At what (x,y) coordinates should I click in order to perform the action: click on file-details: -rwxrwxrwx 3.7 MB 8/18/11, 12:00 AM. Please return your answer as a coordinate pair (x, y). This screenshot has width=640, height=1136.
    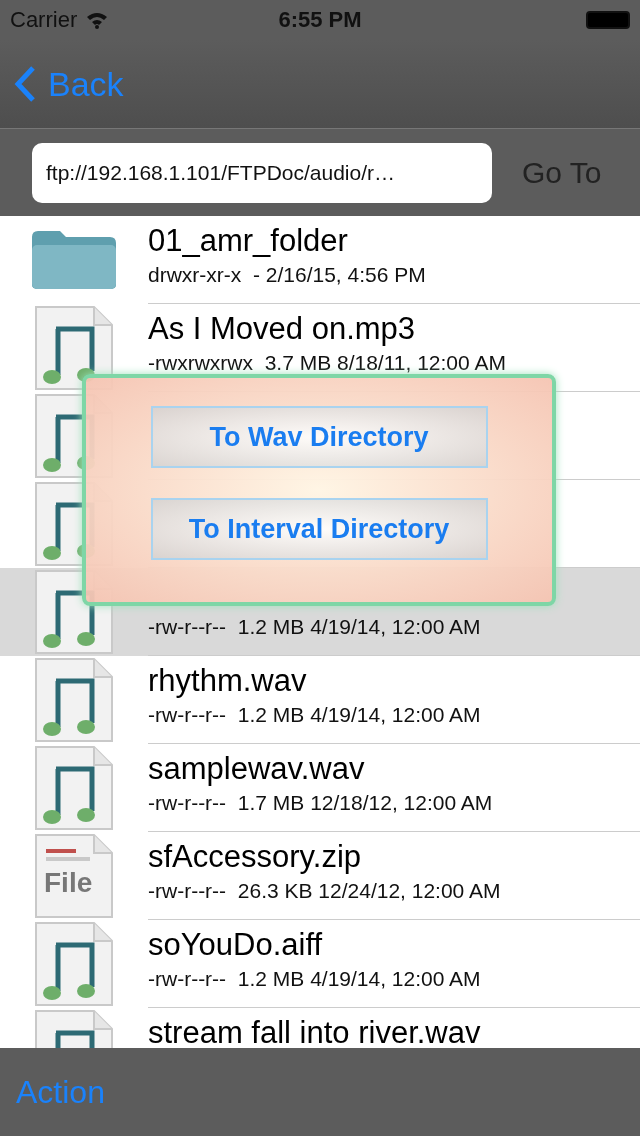
    Looking at the image, I should click on (327, 363).